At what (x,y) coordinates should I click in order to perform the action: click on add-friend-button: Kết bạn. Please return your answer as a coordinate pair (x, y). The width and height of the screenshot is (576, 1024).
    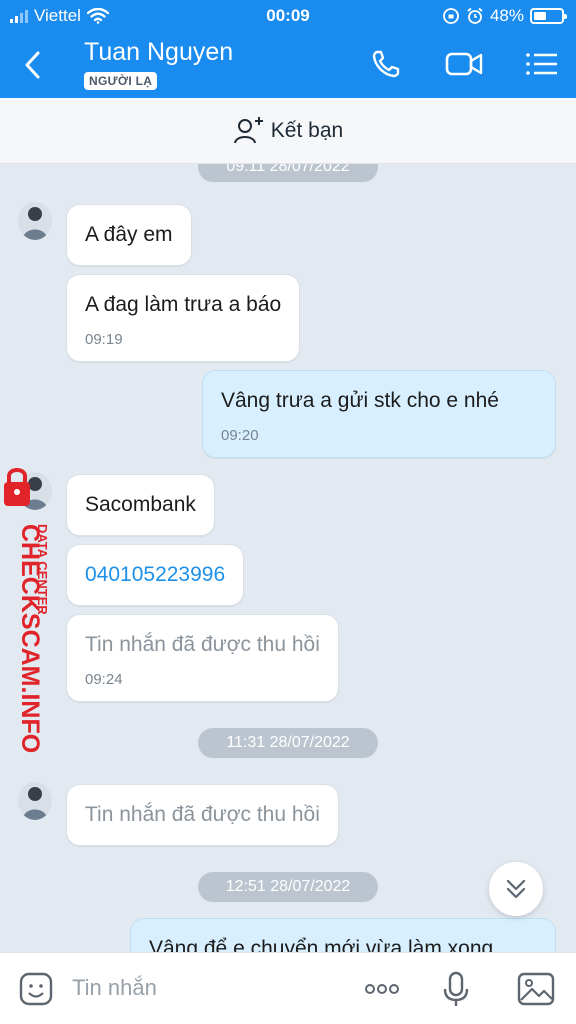
    Looking at the image, I should click on (288, 131).